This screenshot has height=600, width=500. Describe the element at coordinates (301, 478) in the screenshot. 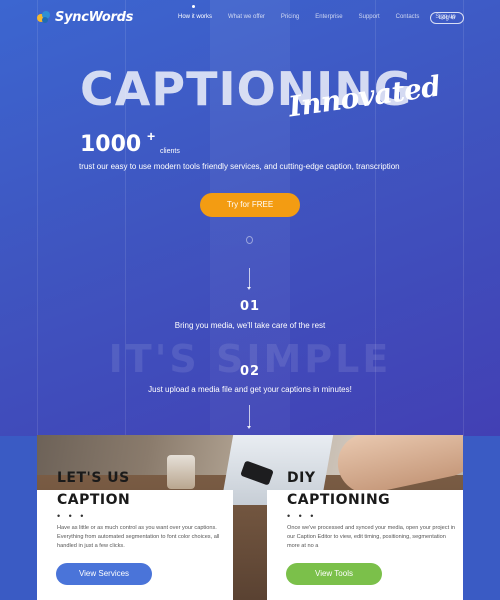

I see `card-diy-pretitle: DIY` at that location.